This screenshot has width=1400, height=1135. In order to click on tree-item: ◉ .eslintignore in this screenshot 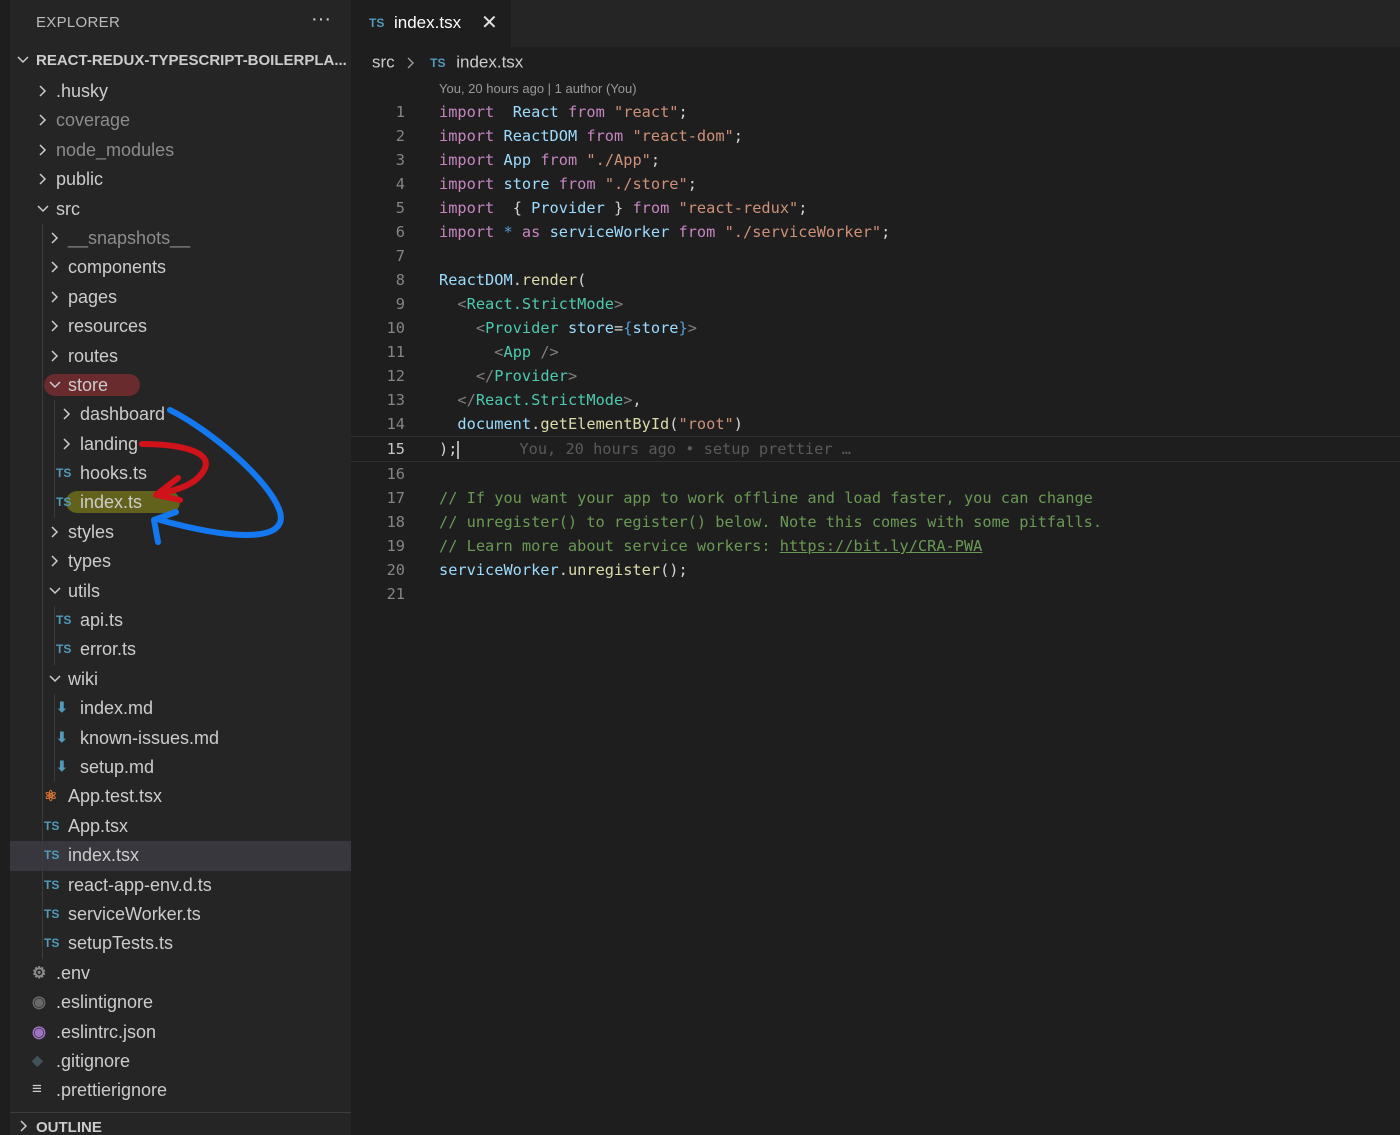, I will do `click(180, 1002)`.